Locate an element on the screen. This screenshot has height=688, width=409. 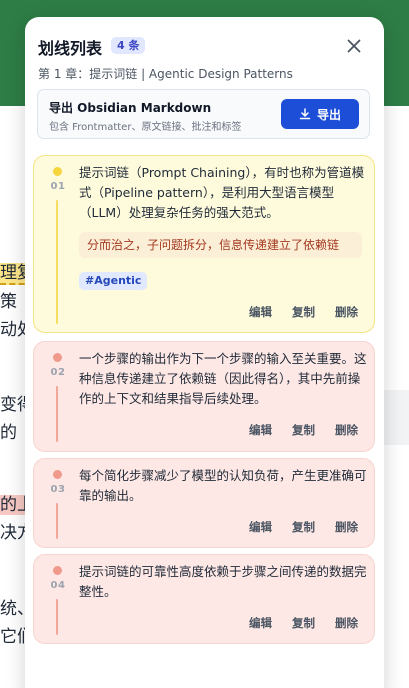
close-icon is located at coordinates (354, 46).